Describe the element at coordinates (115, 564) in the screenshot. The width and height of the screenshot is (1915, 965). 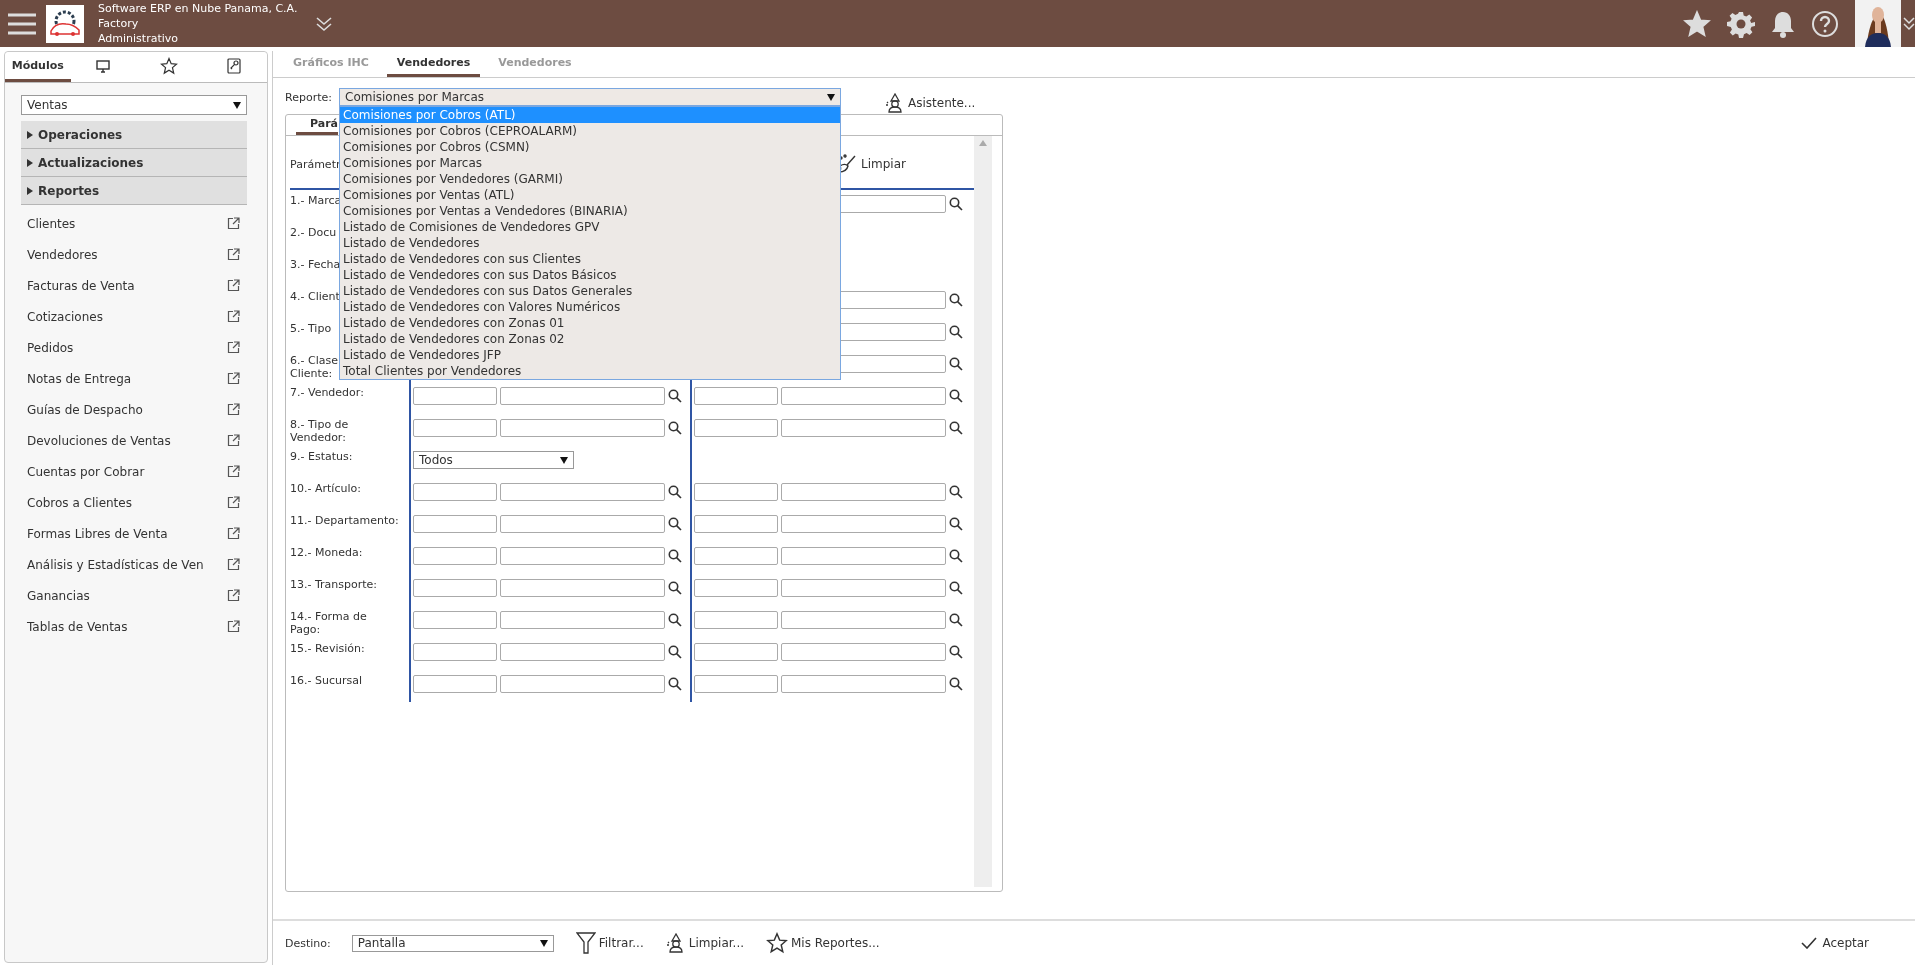
I see `menu-link: Análisis y Estadísticas de Ven` at that location.